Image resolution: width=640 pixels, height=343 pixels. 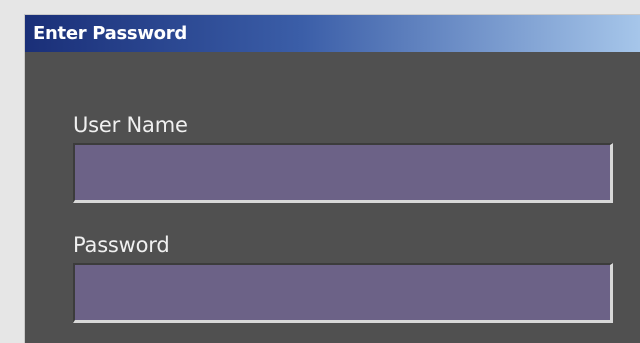 What do you see at coordinates (343, 173) in the screenshot?
I see `username-field` at bounding box center [343, 173].